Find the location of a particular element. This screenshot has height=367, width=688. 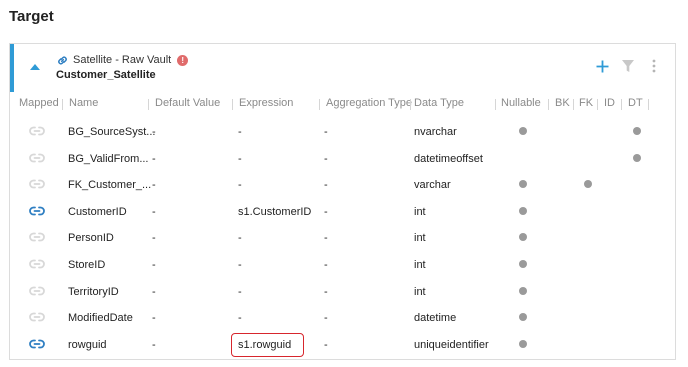

col-mapped: Mapped is located at coordinates (39, 103).